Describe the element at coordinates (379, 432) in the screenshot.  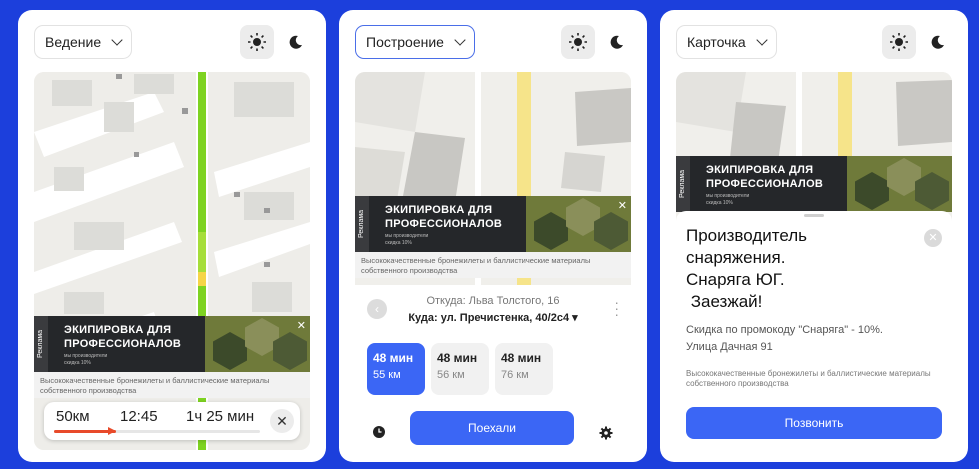
I see `clock-icon` at that location.